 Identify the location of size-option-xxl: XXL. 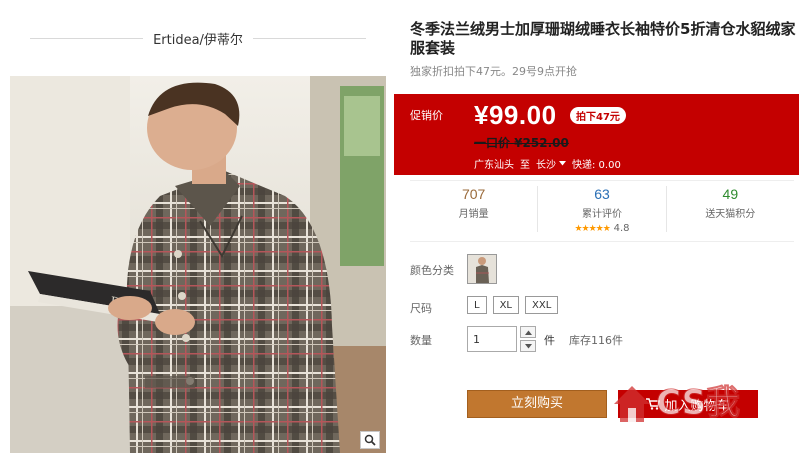
(542, 305).